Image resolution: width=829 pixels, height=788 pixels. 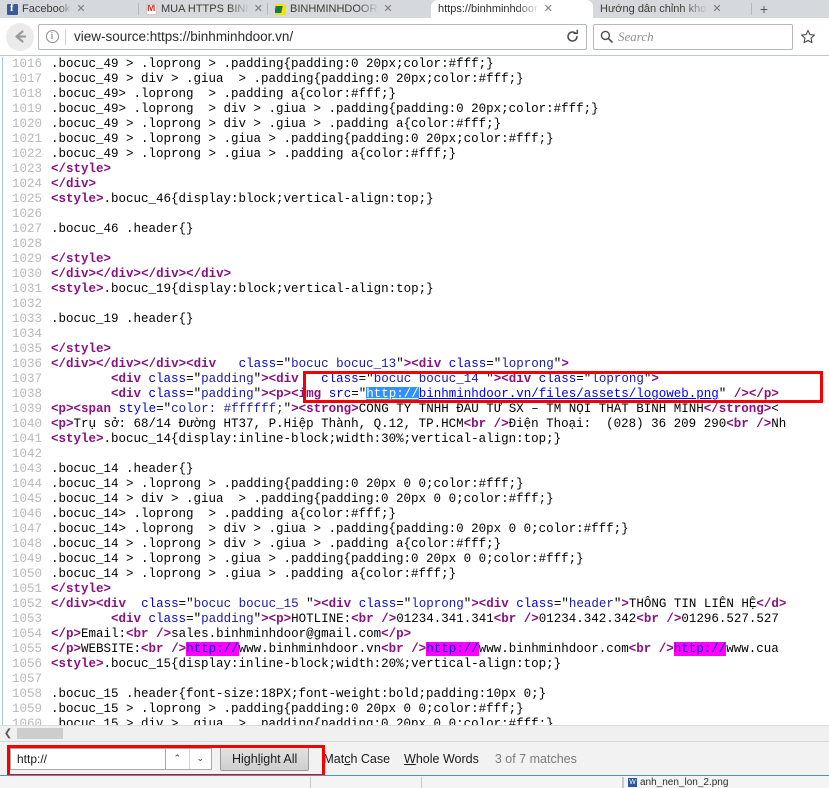 I want to click on browser-tab-huong-dan: Hướng dẫn chỉnh kho ✕, so click(x=672, y=9).